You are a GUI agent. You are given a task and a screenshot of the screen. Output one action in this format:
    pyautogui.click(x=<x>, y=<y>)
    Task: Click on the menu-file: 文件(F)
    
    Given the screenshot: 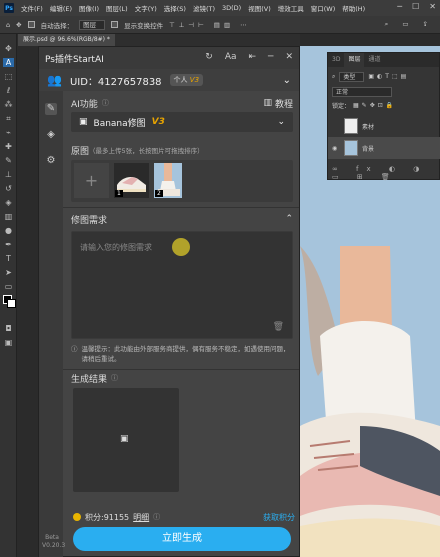 What is the action you would take?
    pyautogui.click(x=32, y=8)
    